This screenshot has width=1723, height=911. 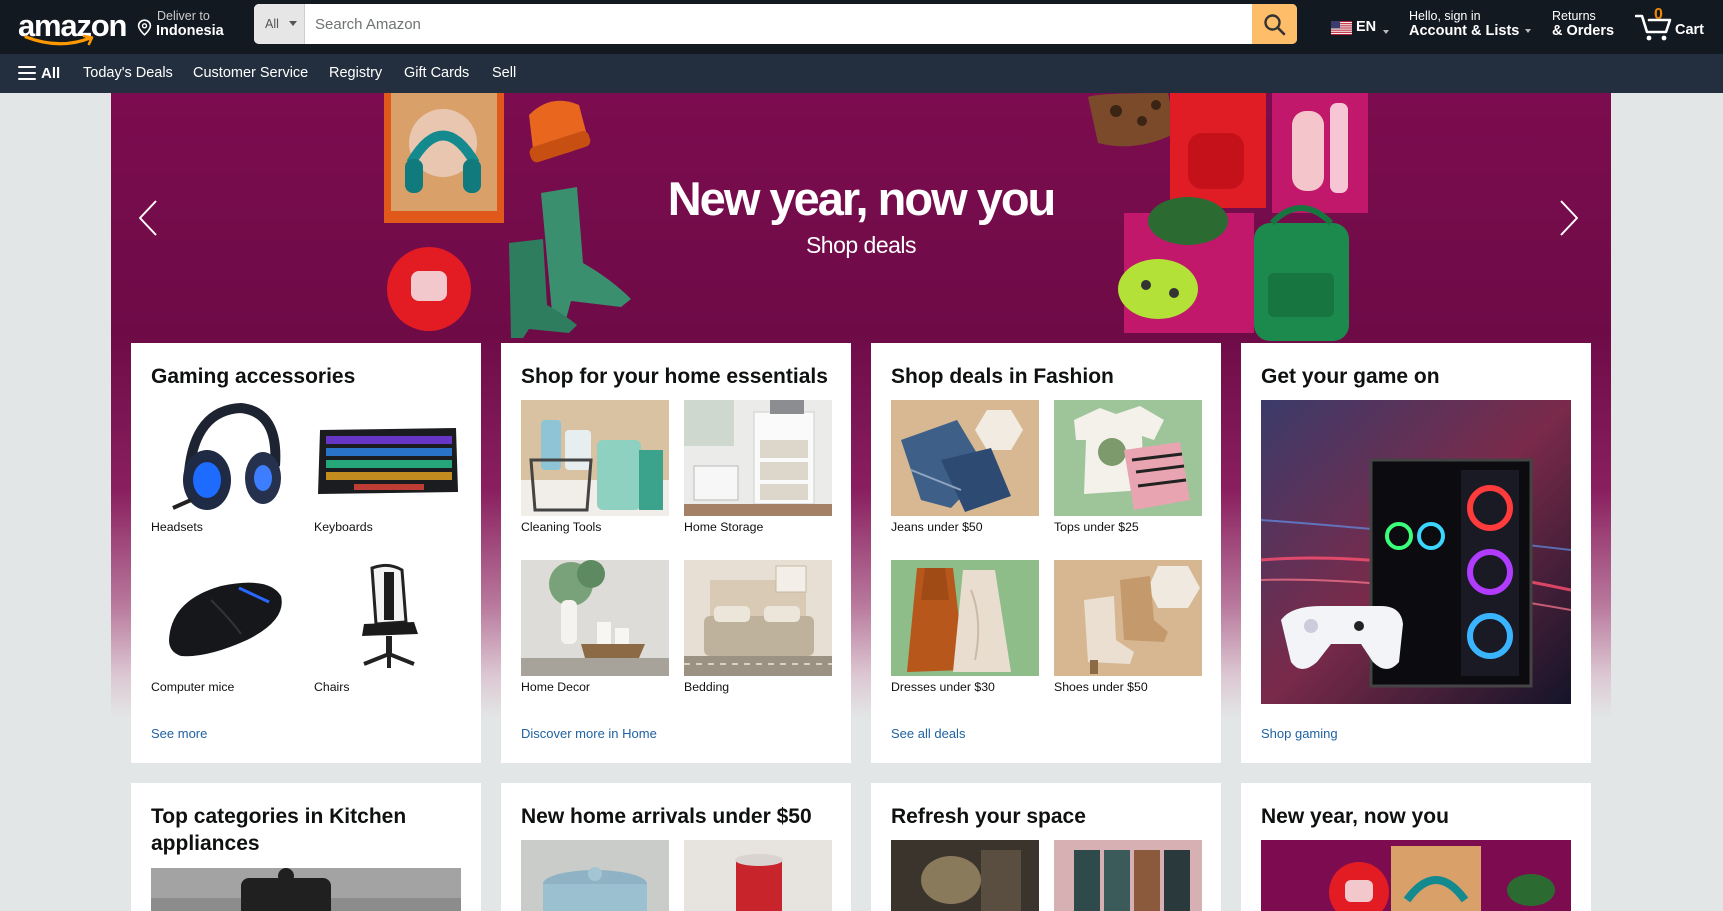 What do you see at coordinates (177, 527) in the screenshot?
I see `tile-caption: Headsets` at bounding box center [177, 527].